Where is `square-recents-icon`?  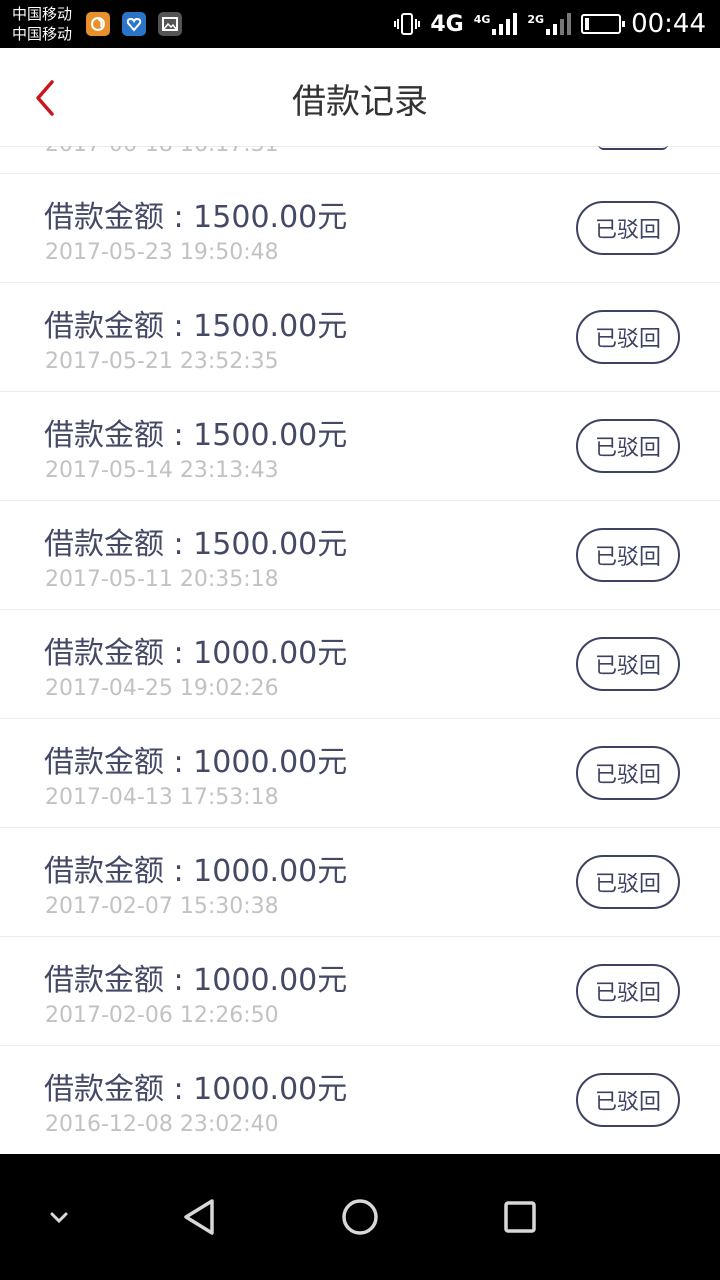
square-recents-icon is located at coordinates (520, 1217).